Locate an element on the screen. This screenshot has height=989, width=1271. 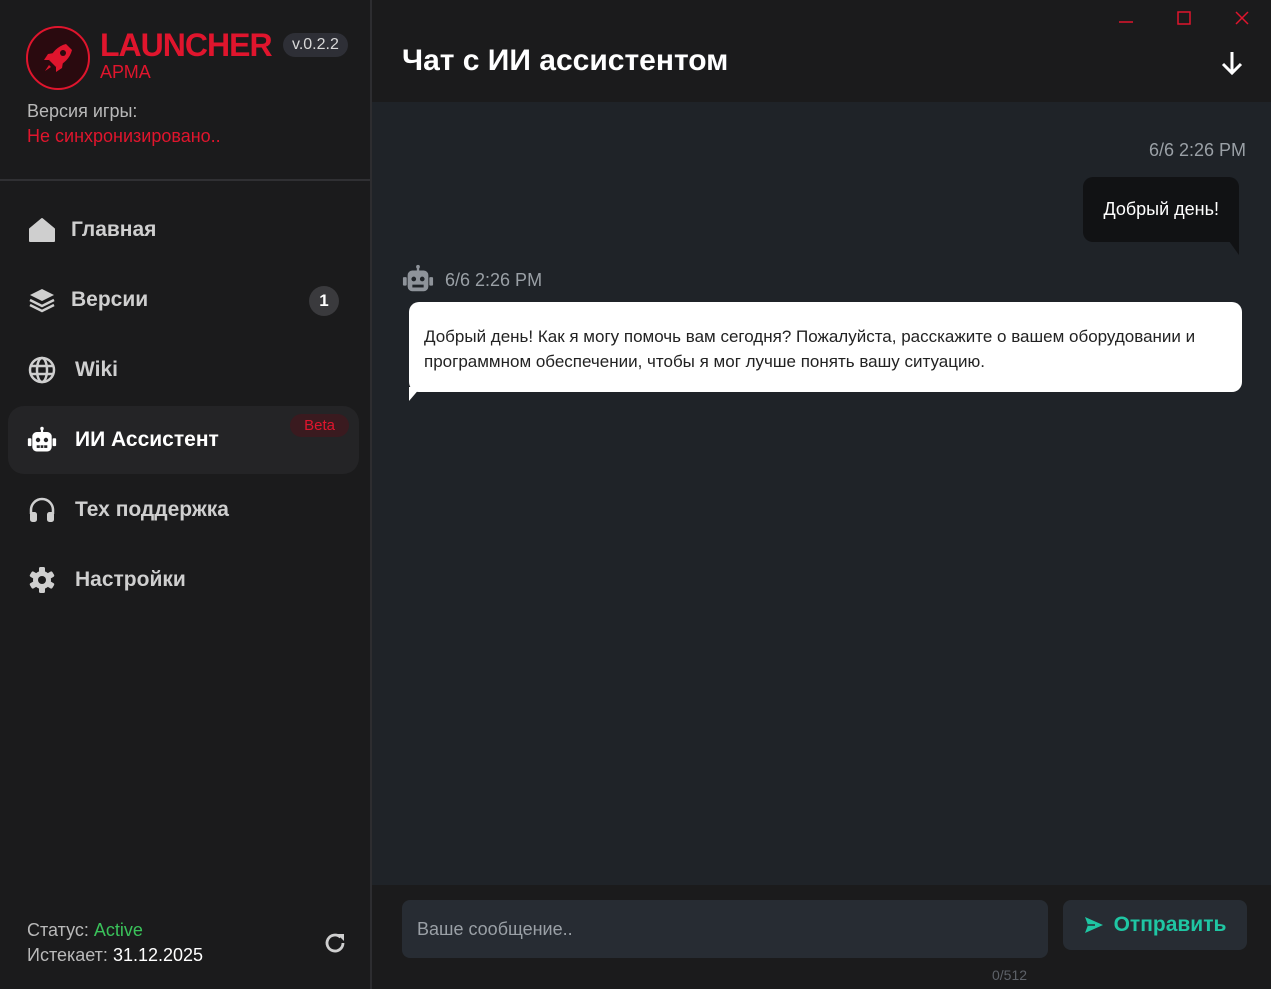
refresh-button is located at coordinates (335, 943).